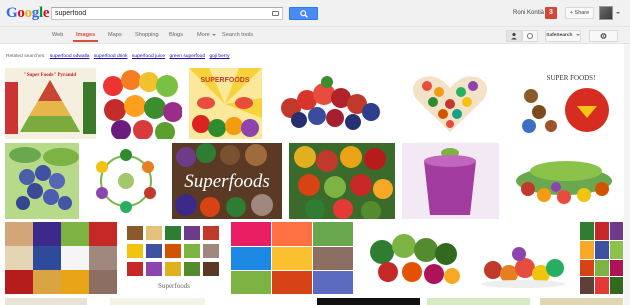 The image size is (630, 305). What do you see at coordinates (26, 56) in the screenshot?
I see `related-searches-label: Related searches:` at bounding box center [26, 56].